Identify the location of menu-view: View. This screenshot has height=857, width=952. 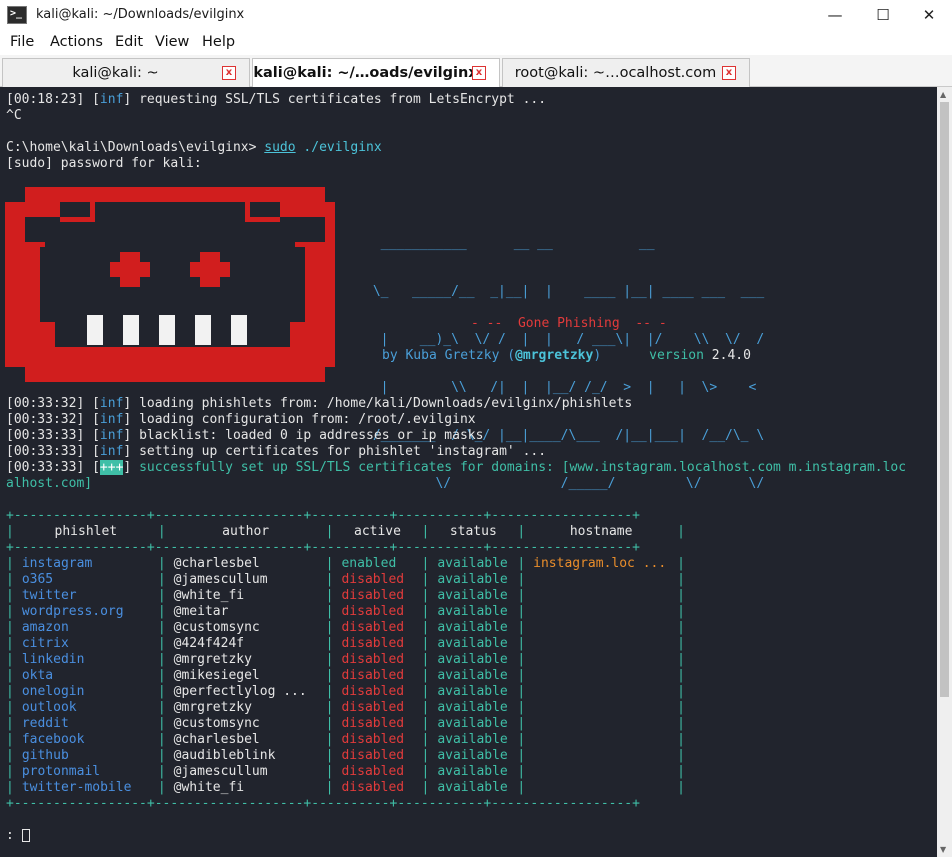
(172, 42).